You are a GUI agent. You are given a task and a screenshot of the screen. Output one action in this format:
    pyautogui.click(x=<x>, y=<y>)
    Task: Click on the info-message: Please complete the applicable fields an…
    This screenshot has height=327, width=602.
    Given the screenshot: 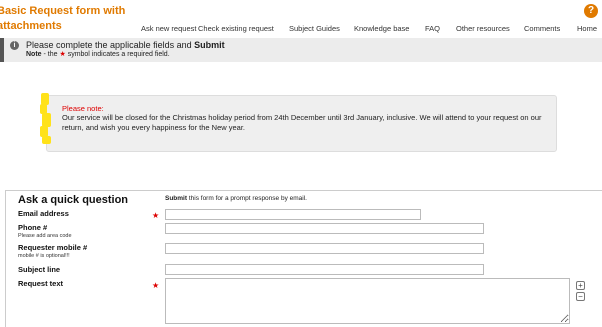 What is the action you would take?
    pyautogui.click(x=125, y=45)
    